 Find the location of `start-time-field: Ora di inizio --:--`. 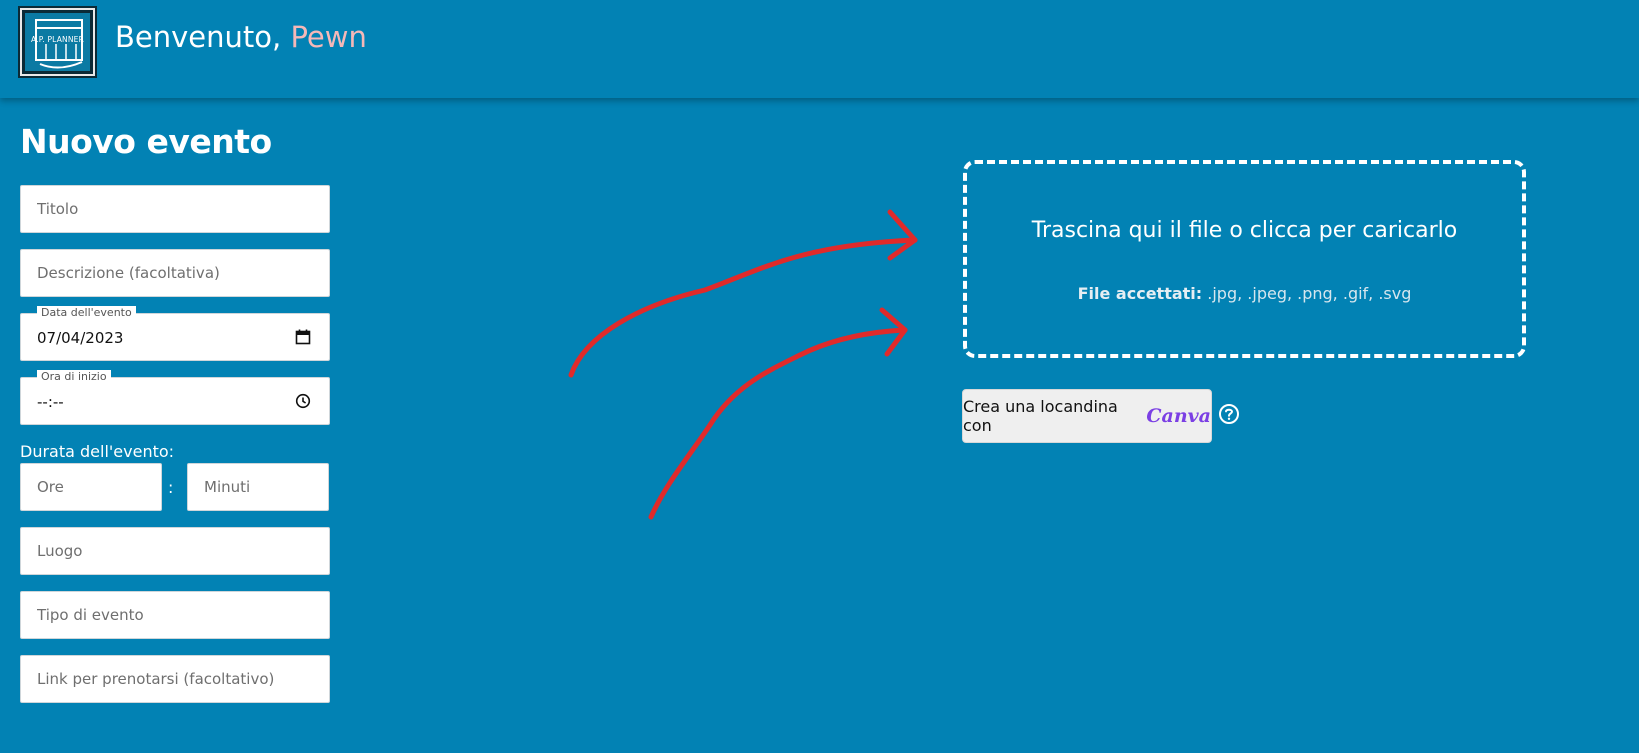

start-time-field: Ora di inizio --:-- is located at coordinates (175, 397).